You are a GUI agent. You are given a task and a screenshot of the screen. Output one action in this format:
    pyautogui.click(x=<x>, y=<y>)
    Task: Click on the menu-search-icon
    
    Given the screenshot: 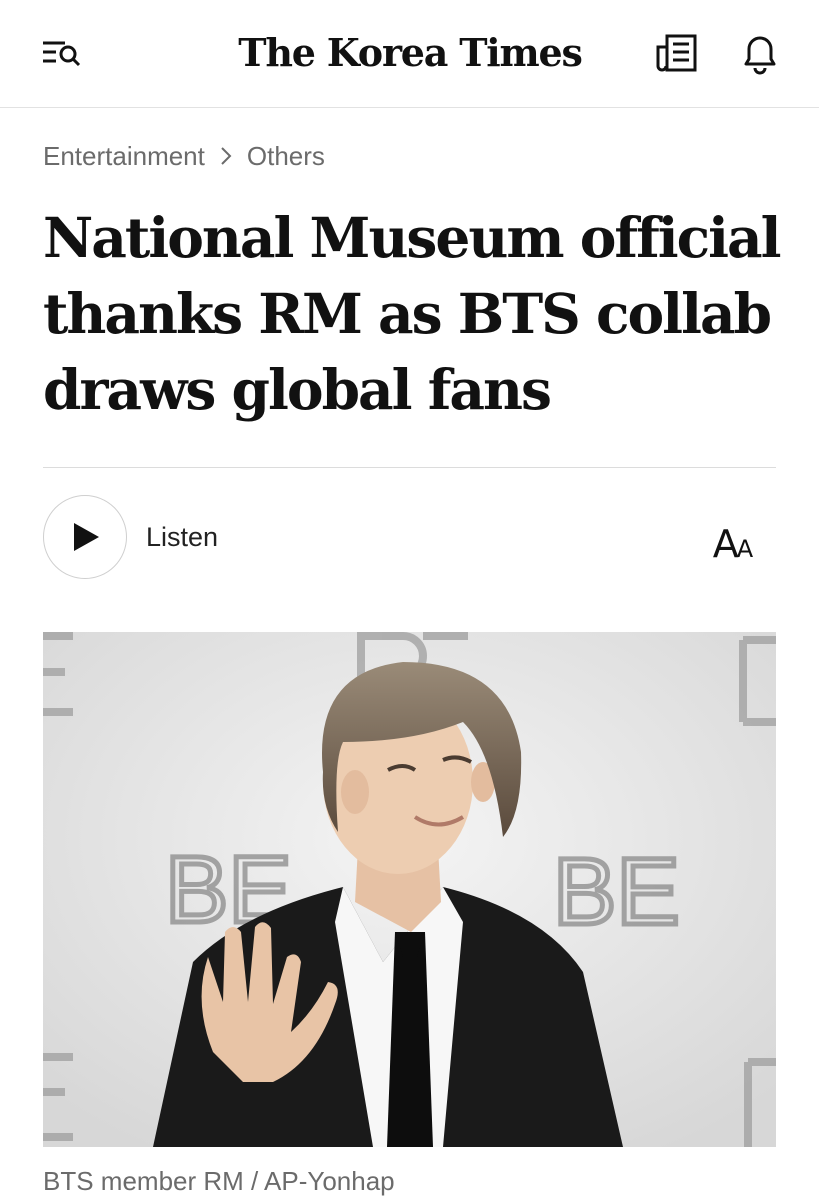 What is the action you would take?
    pyautogui.click(x=62, y=52)
    